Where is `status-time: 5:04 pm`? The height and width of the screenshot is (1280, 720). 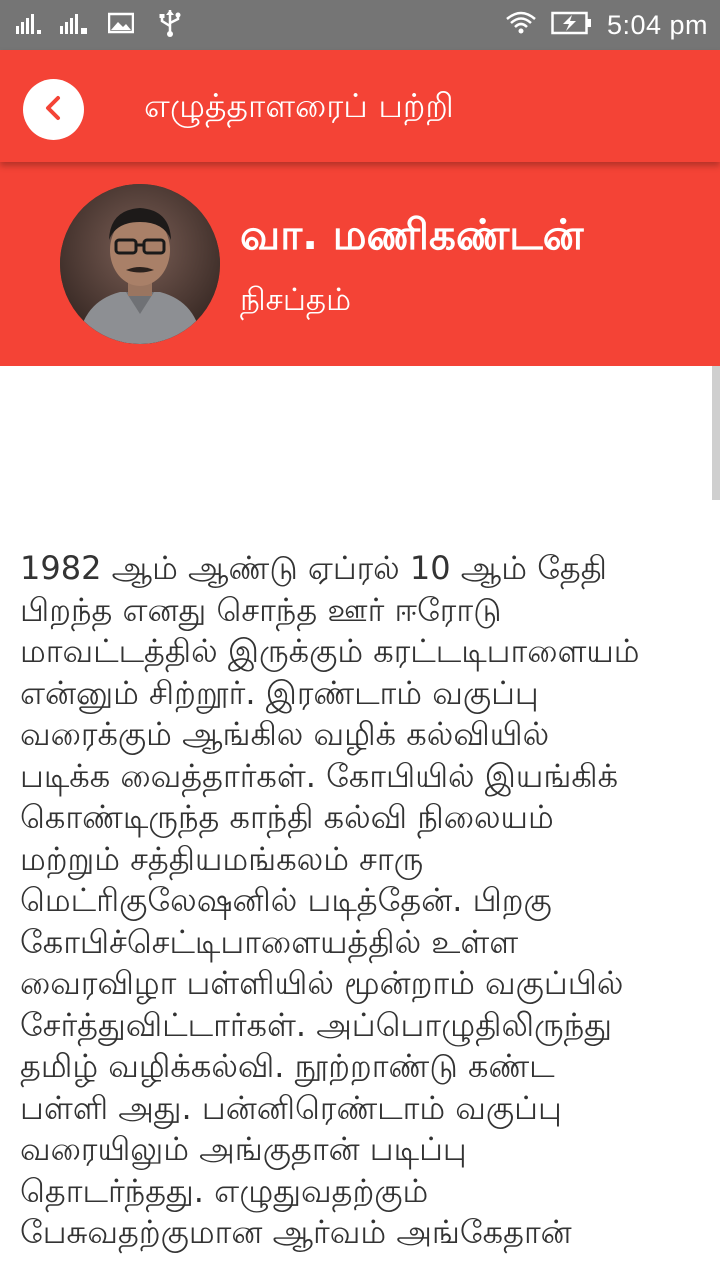 status-time: 5:04 pm is located at coordinates (657, 24).